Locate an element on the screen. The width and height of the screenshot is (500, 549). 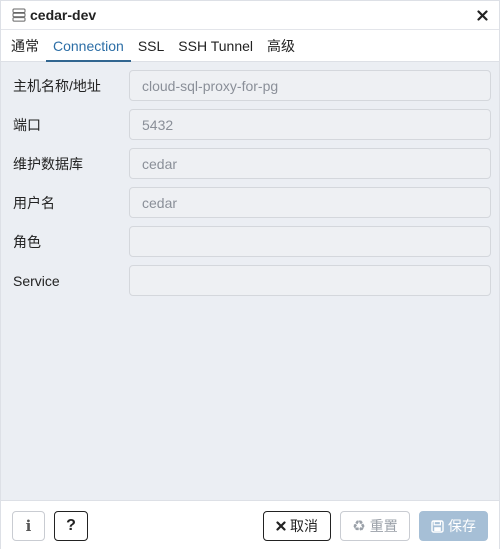
username-input is located at coordinates (310, 202).